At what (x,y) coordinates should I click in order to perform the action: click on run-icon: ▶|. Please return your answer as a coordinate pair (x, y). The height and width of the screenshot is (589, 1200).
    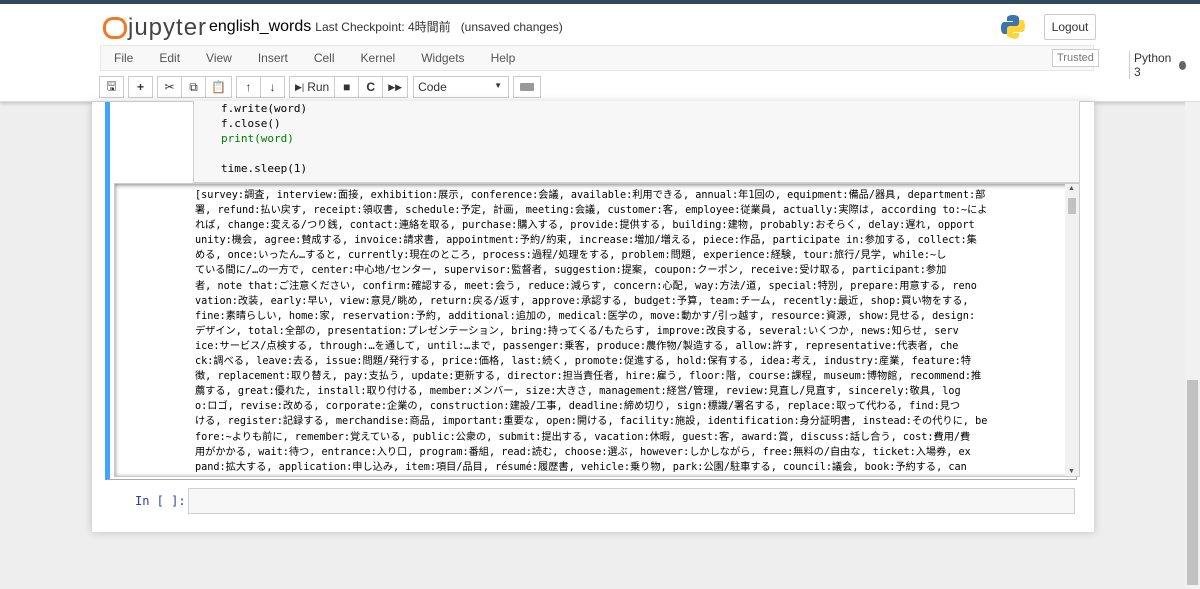
    Looking at the image, I should click on (299, 86).